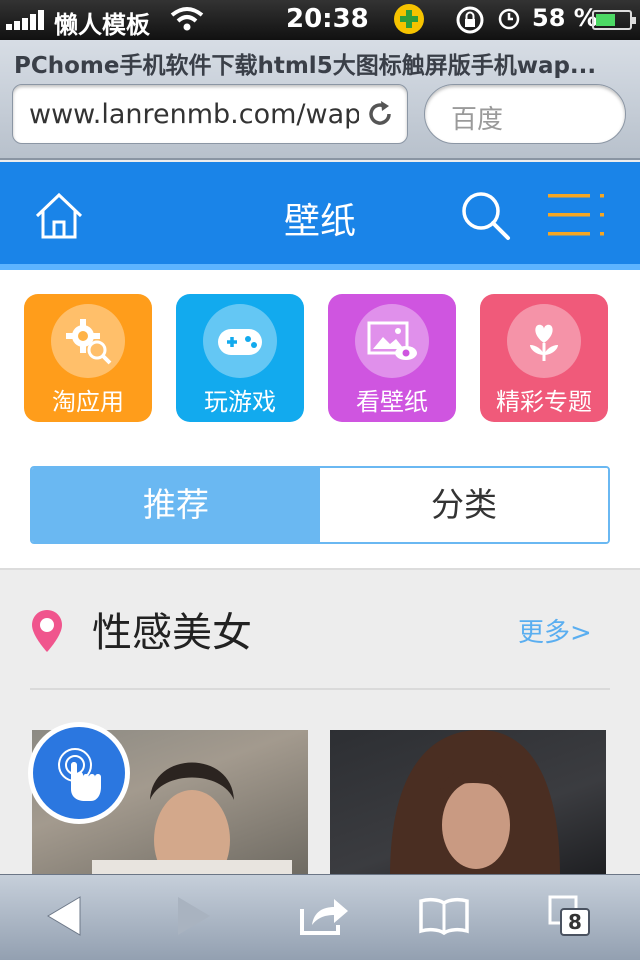 The image size is (640, 960). Describe the element at coordinates (575, 922) in the screenshot. I see `tab-count-badge: 8` at that location.